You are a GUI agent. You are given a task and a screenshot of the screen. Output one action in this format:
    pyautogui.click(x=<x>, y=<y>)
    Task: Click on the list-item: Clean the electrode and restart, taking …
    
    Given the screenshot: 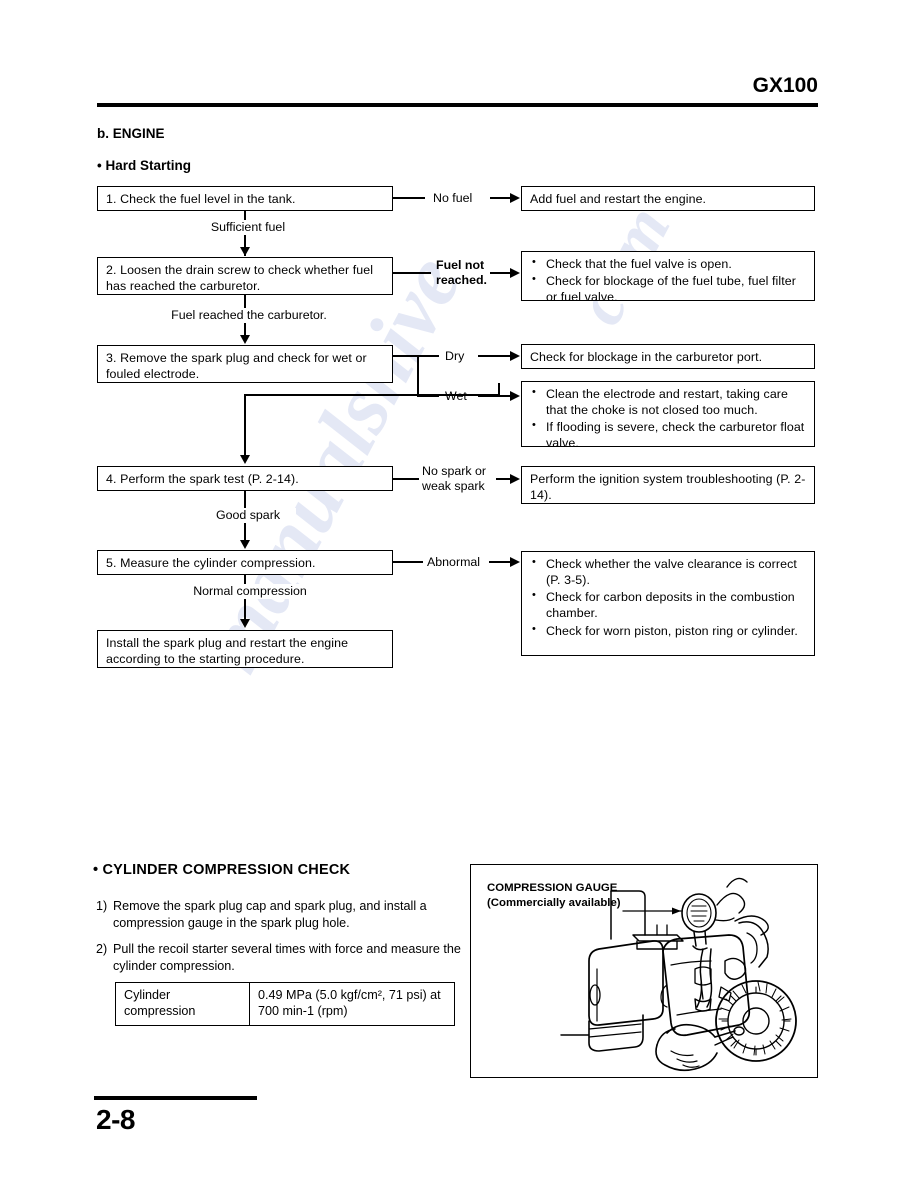 What is the action you would take?
    pyautogui.click(x=668, y=401)
    